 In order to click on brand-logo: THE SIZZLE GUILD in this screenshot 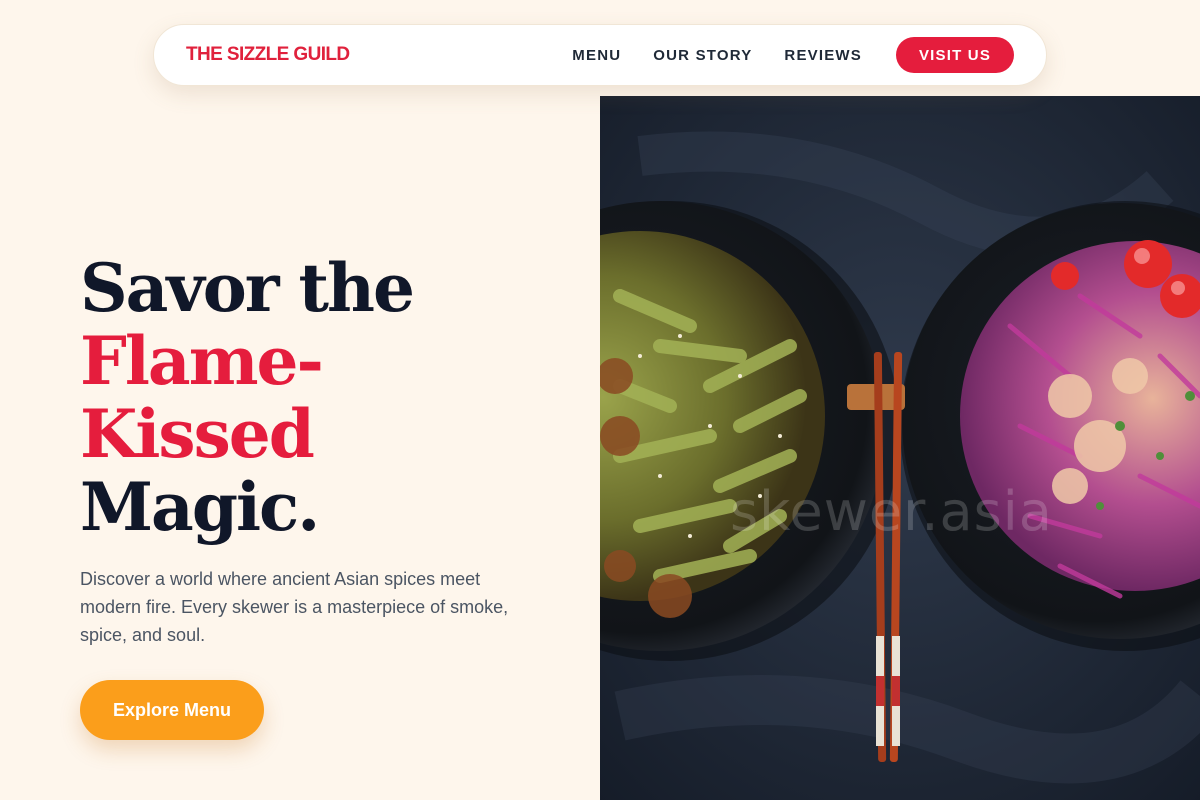, I will do `click(268, 55)`.